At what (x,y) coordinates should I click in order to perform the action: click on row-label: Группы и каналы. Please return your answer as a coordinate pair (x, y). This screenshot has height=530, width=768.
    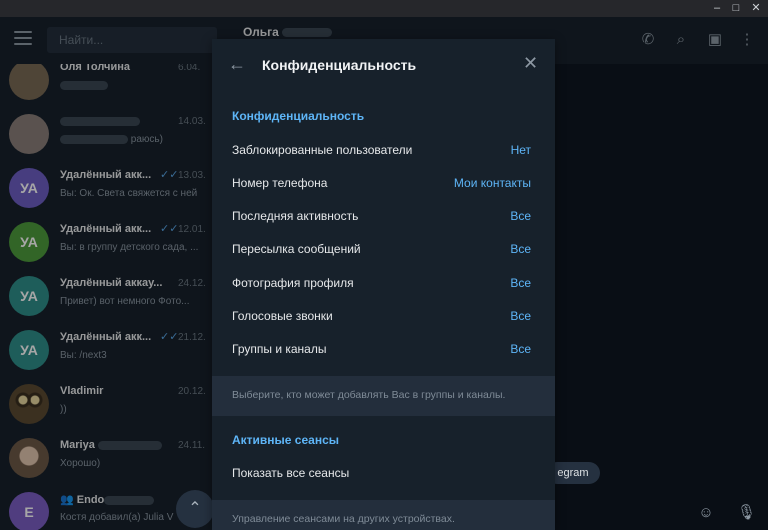
    Looking at the image, I should click on (279, 349).